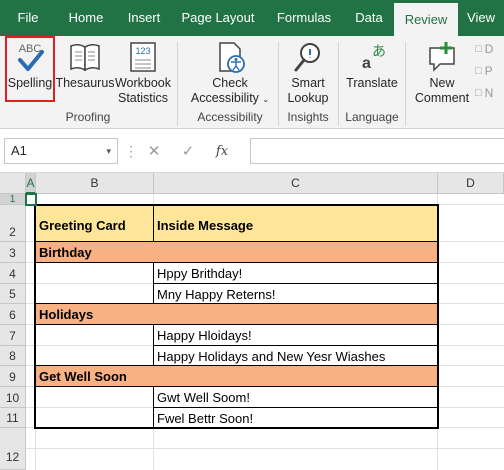  I want to click on tab-view: View, so click(481, 18).